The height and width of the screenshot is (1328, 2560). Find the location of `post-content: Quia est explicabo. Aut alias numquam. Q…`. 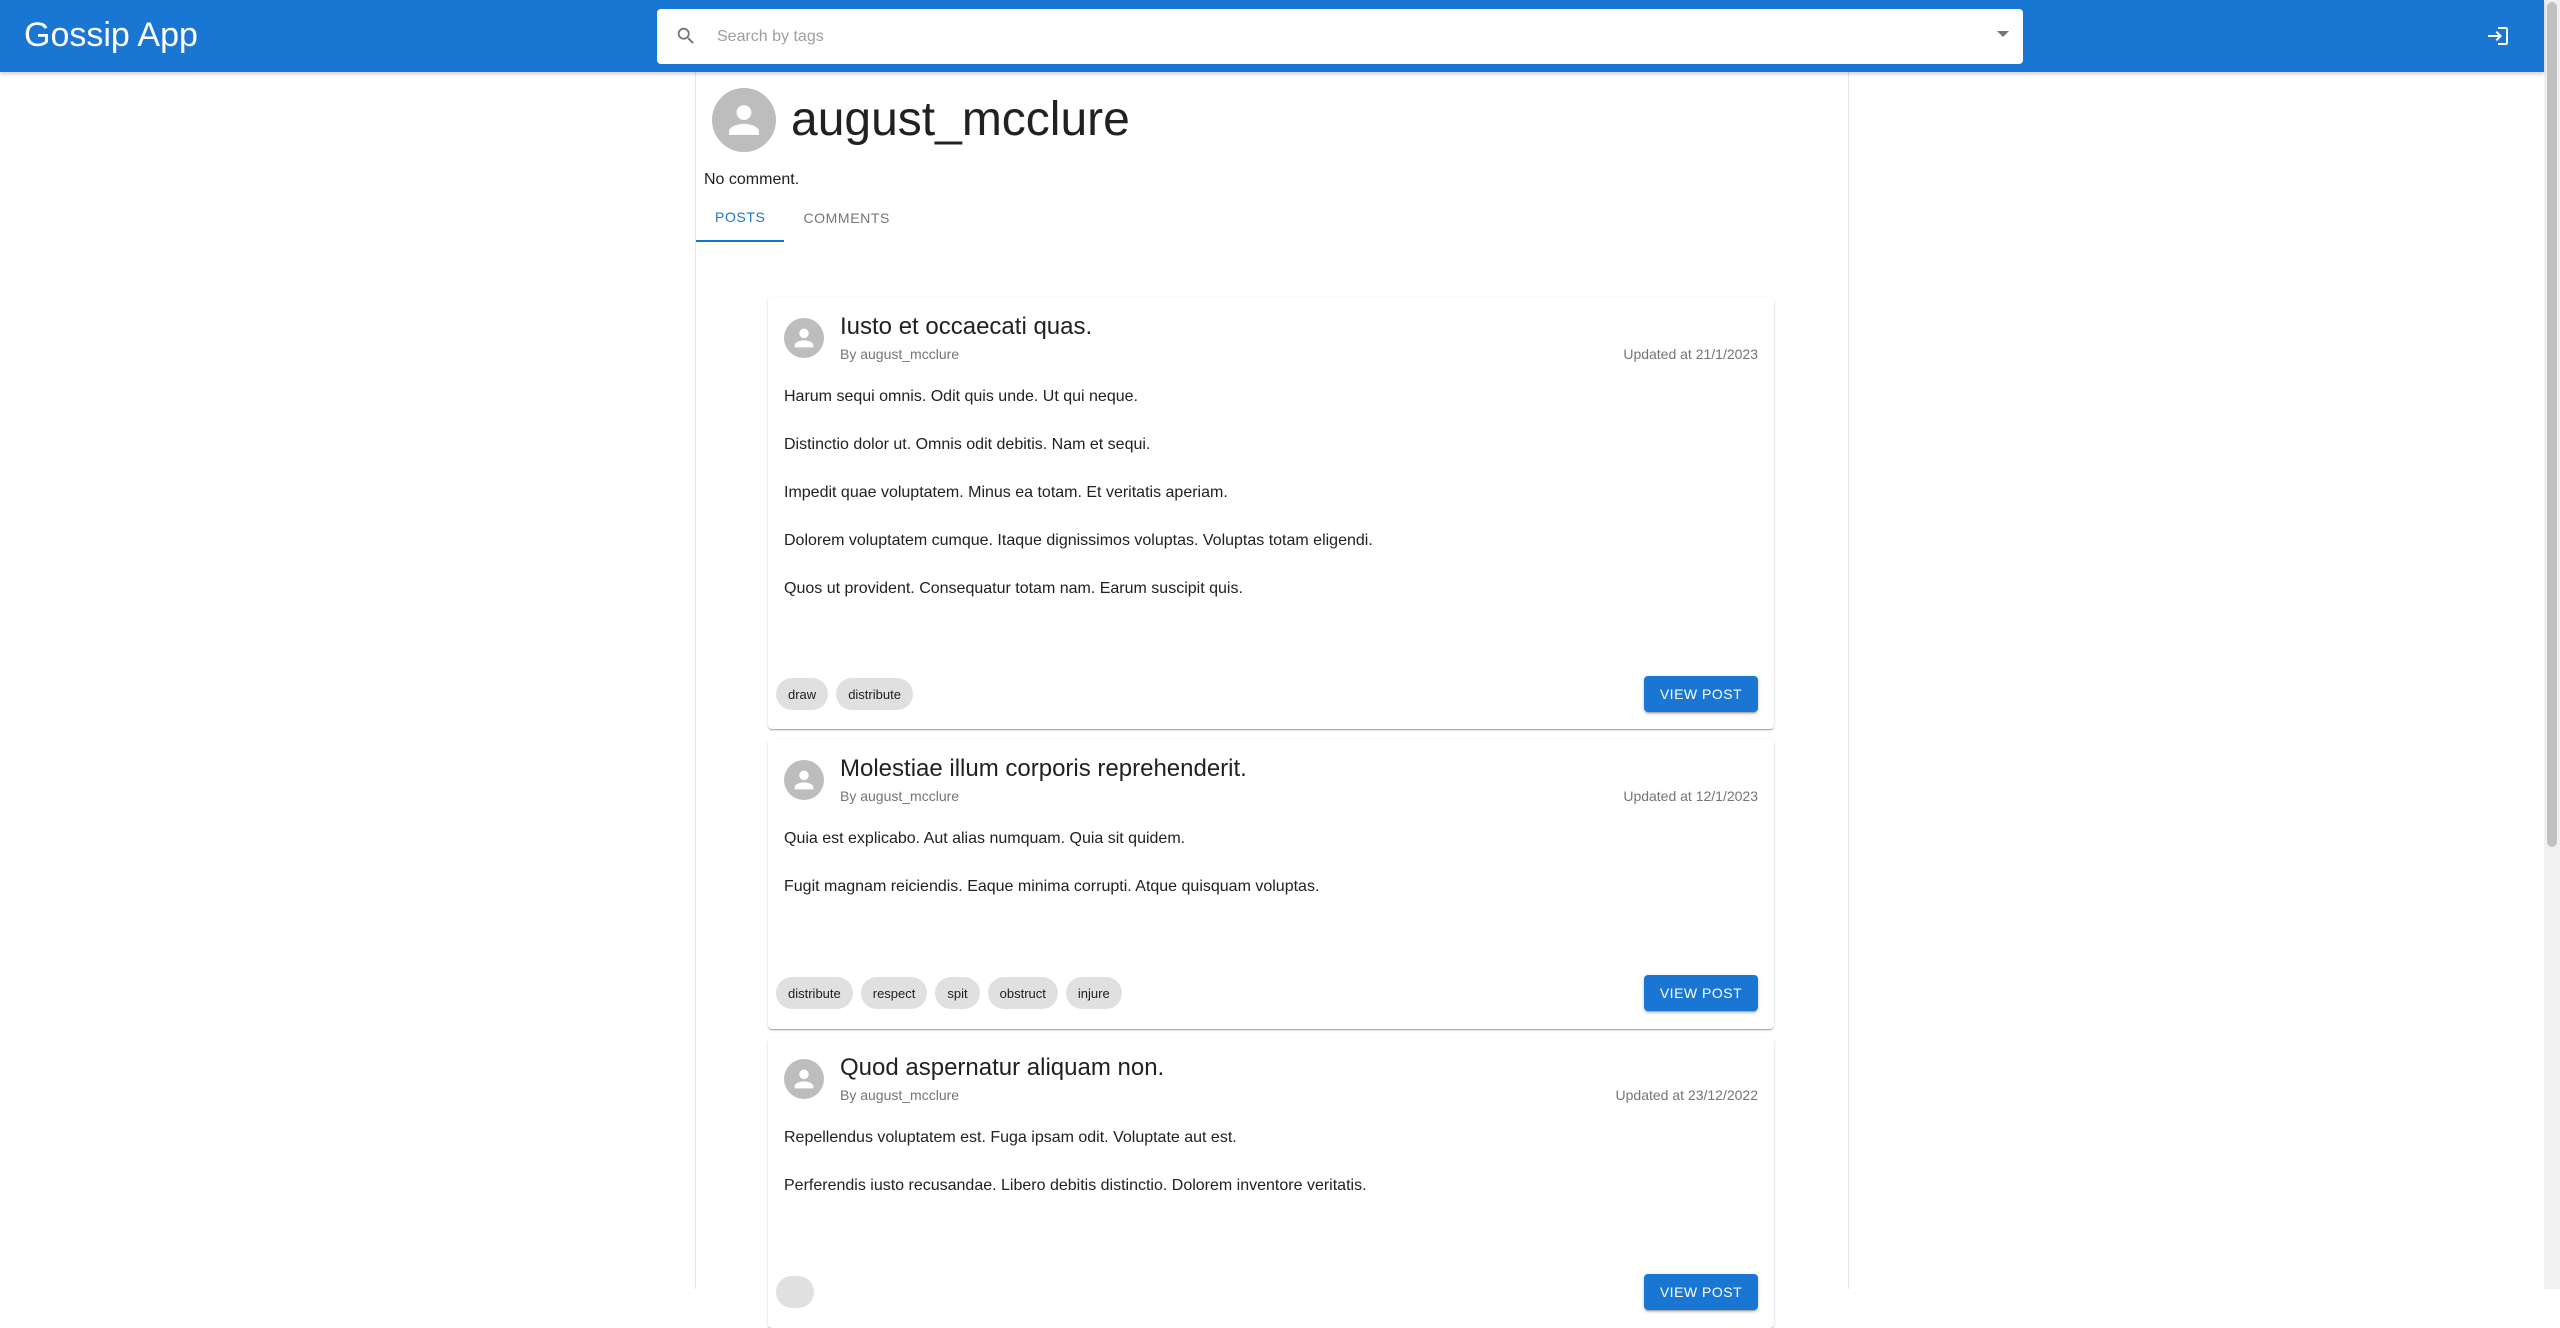

post-content: Quia est explicabo. Aut alias numquam. Q… is located at coordinates (1264, 875).